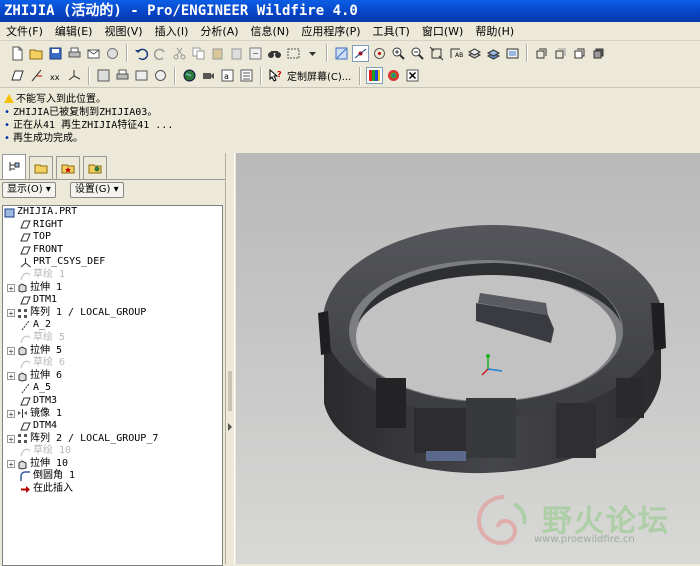  I want to click on tab-model-tree, so click(14, 166).